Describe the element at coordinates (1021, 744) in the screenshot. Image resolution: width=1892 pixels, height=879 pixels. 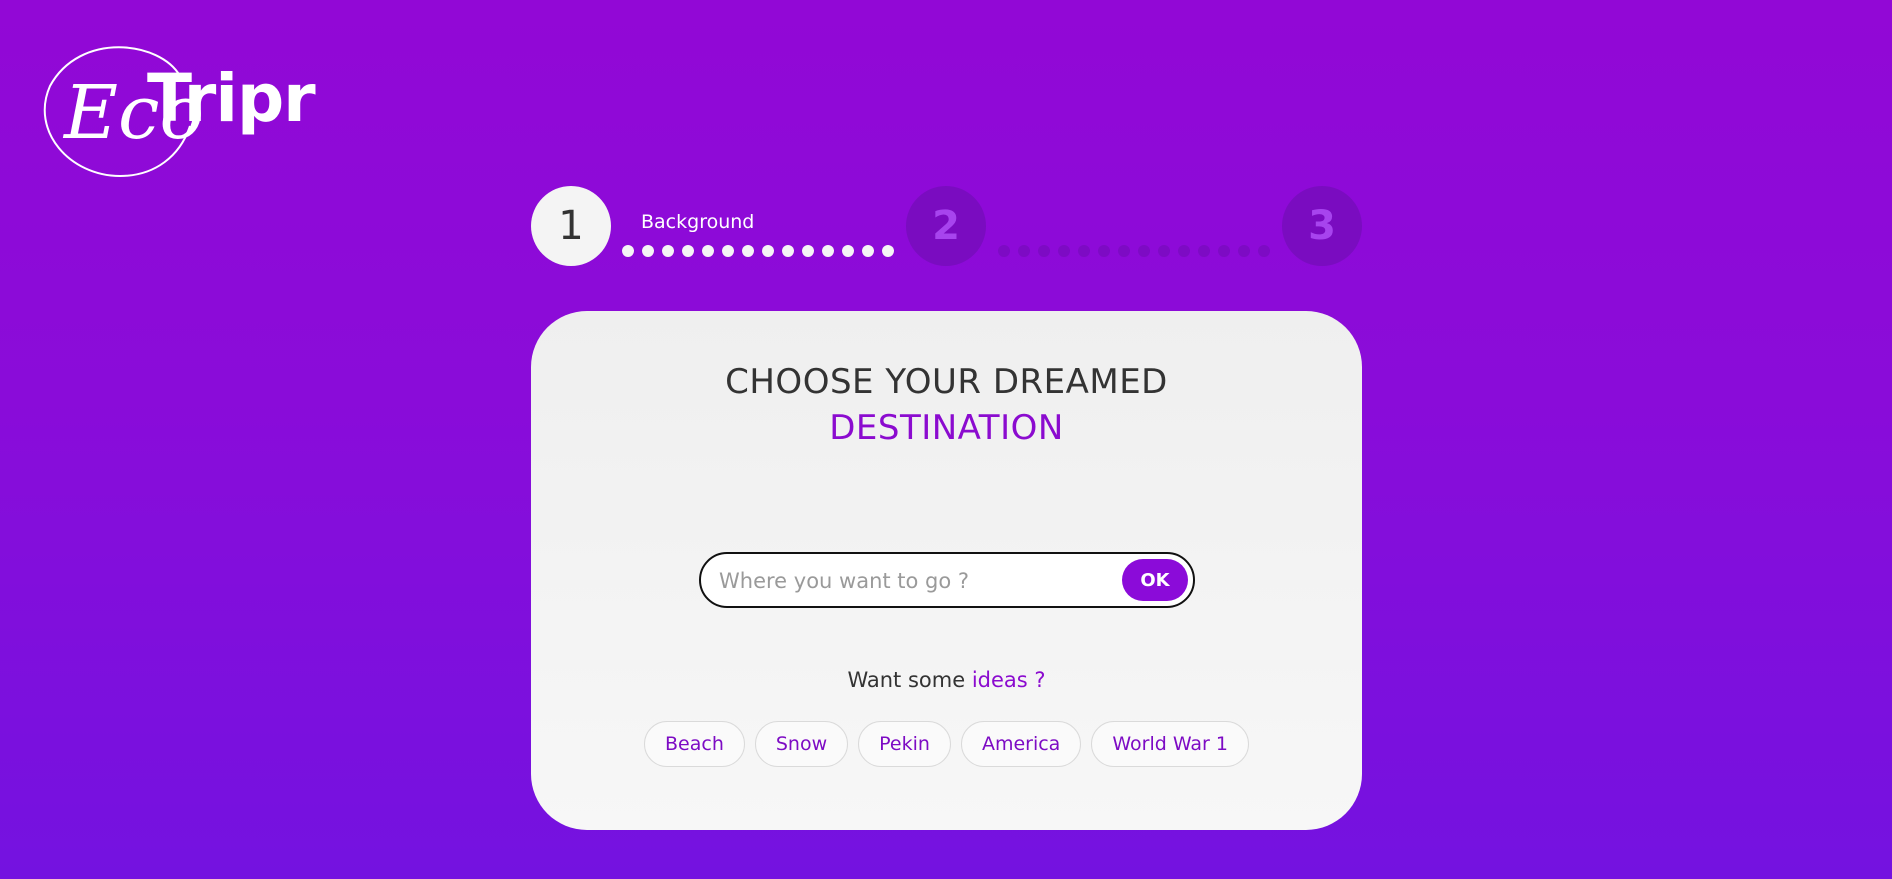
I see `idea-chip-america: America` at that location.